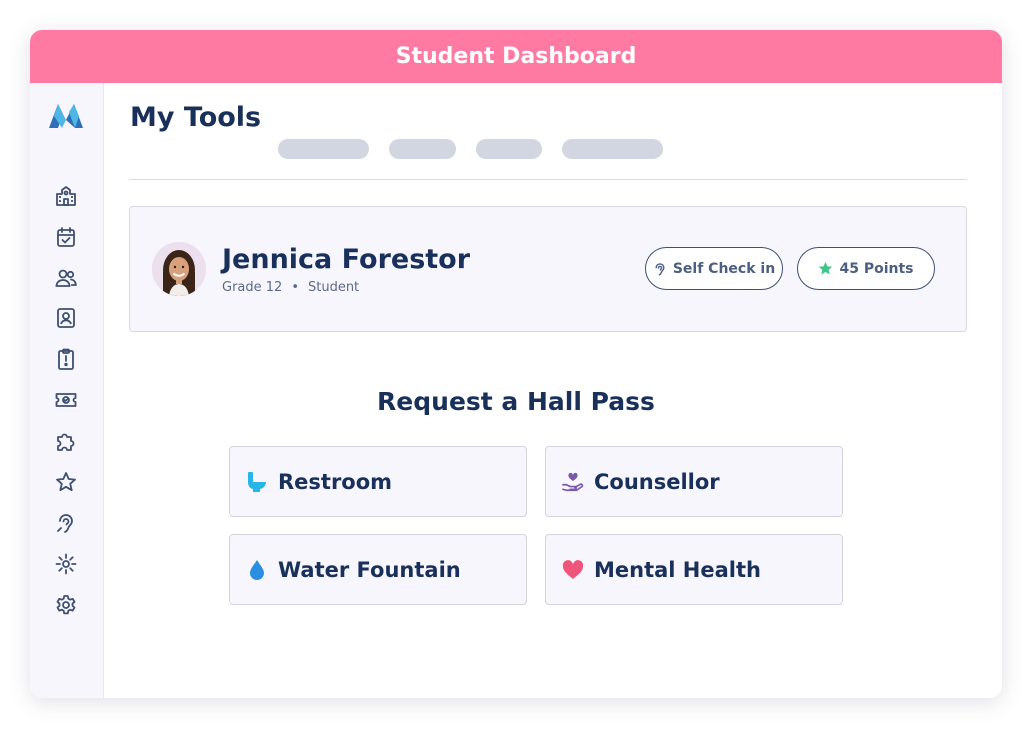  What do you see at coordinates (257, 570) in the screenshot?
I see `water-drop-icon` at bounding box center [257, 570].